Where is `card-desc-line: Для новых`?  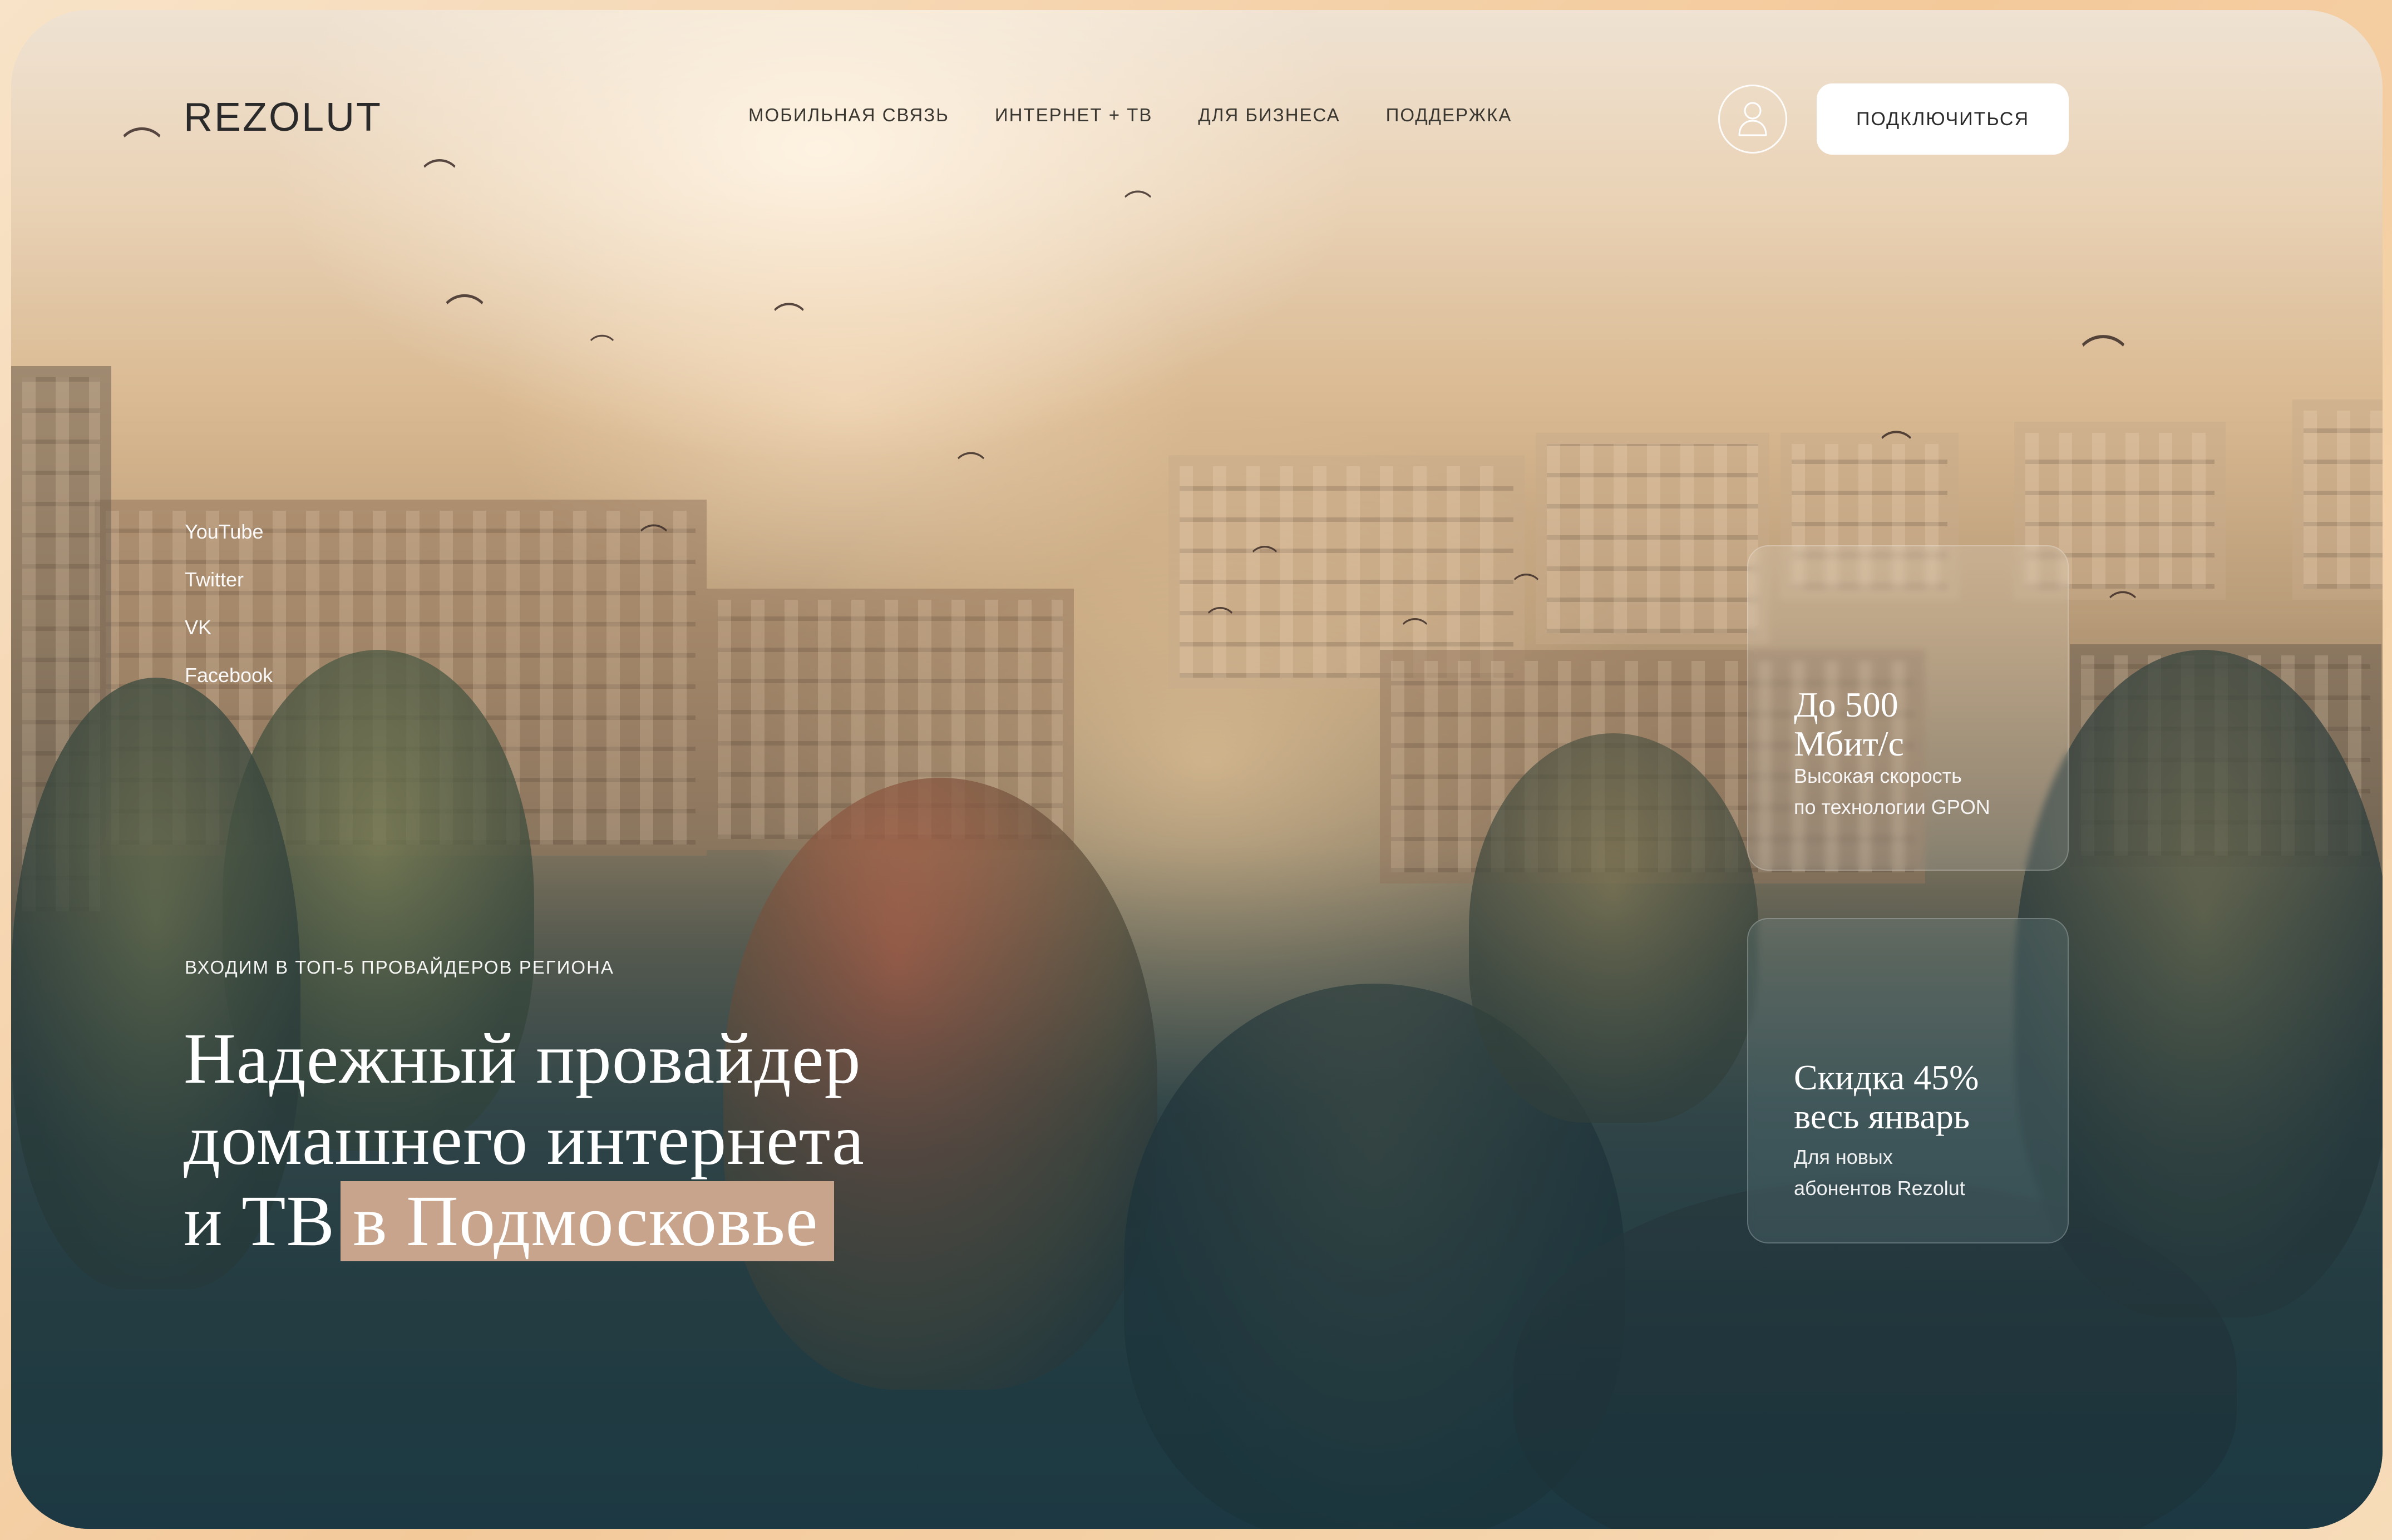 card-desc-line: Для новых is located at coordinates (1843, 1157).